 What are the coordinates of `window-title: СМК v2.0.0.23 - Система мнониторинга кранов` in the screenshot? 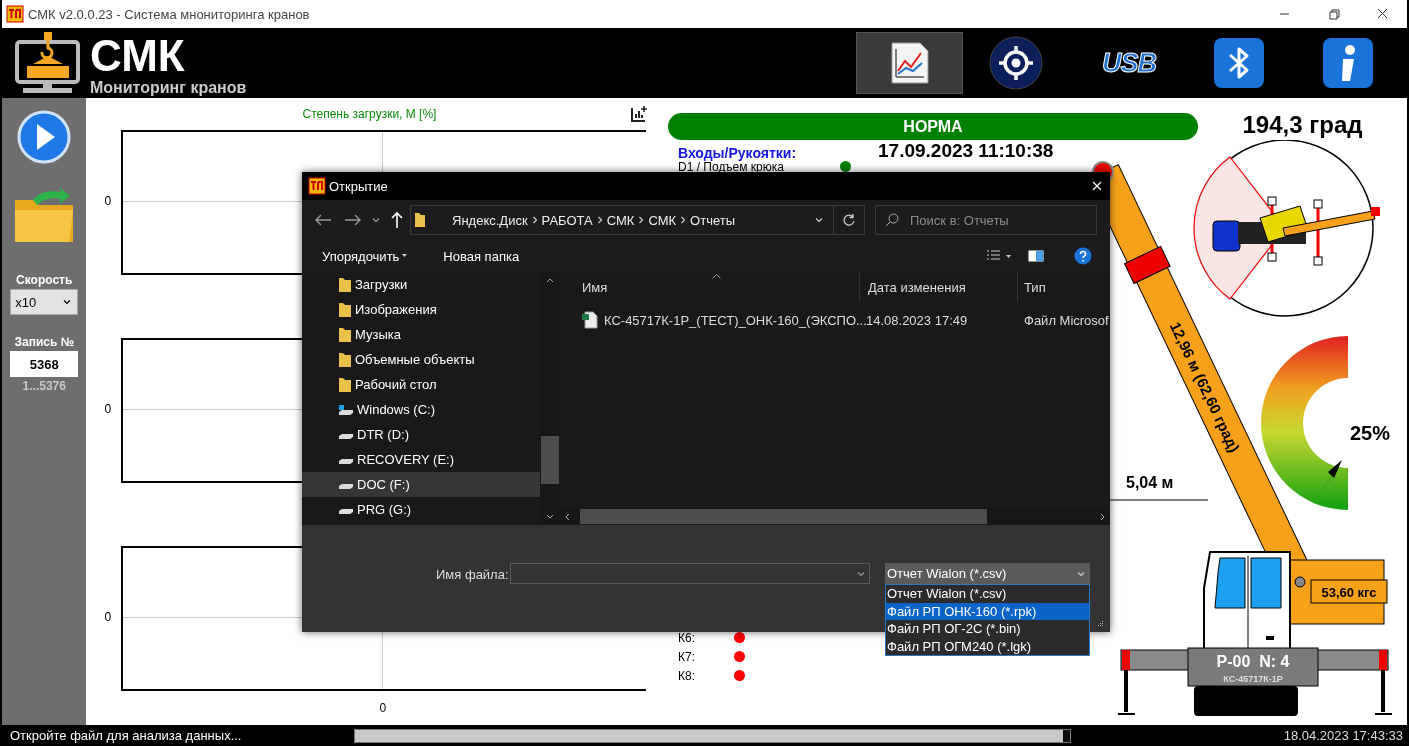 It's located at (169, 14).